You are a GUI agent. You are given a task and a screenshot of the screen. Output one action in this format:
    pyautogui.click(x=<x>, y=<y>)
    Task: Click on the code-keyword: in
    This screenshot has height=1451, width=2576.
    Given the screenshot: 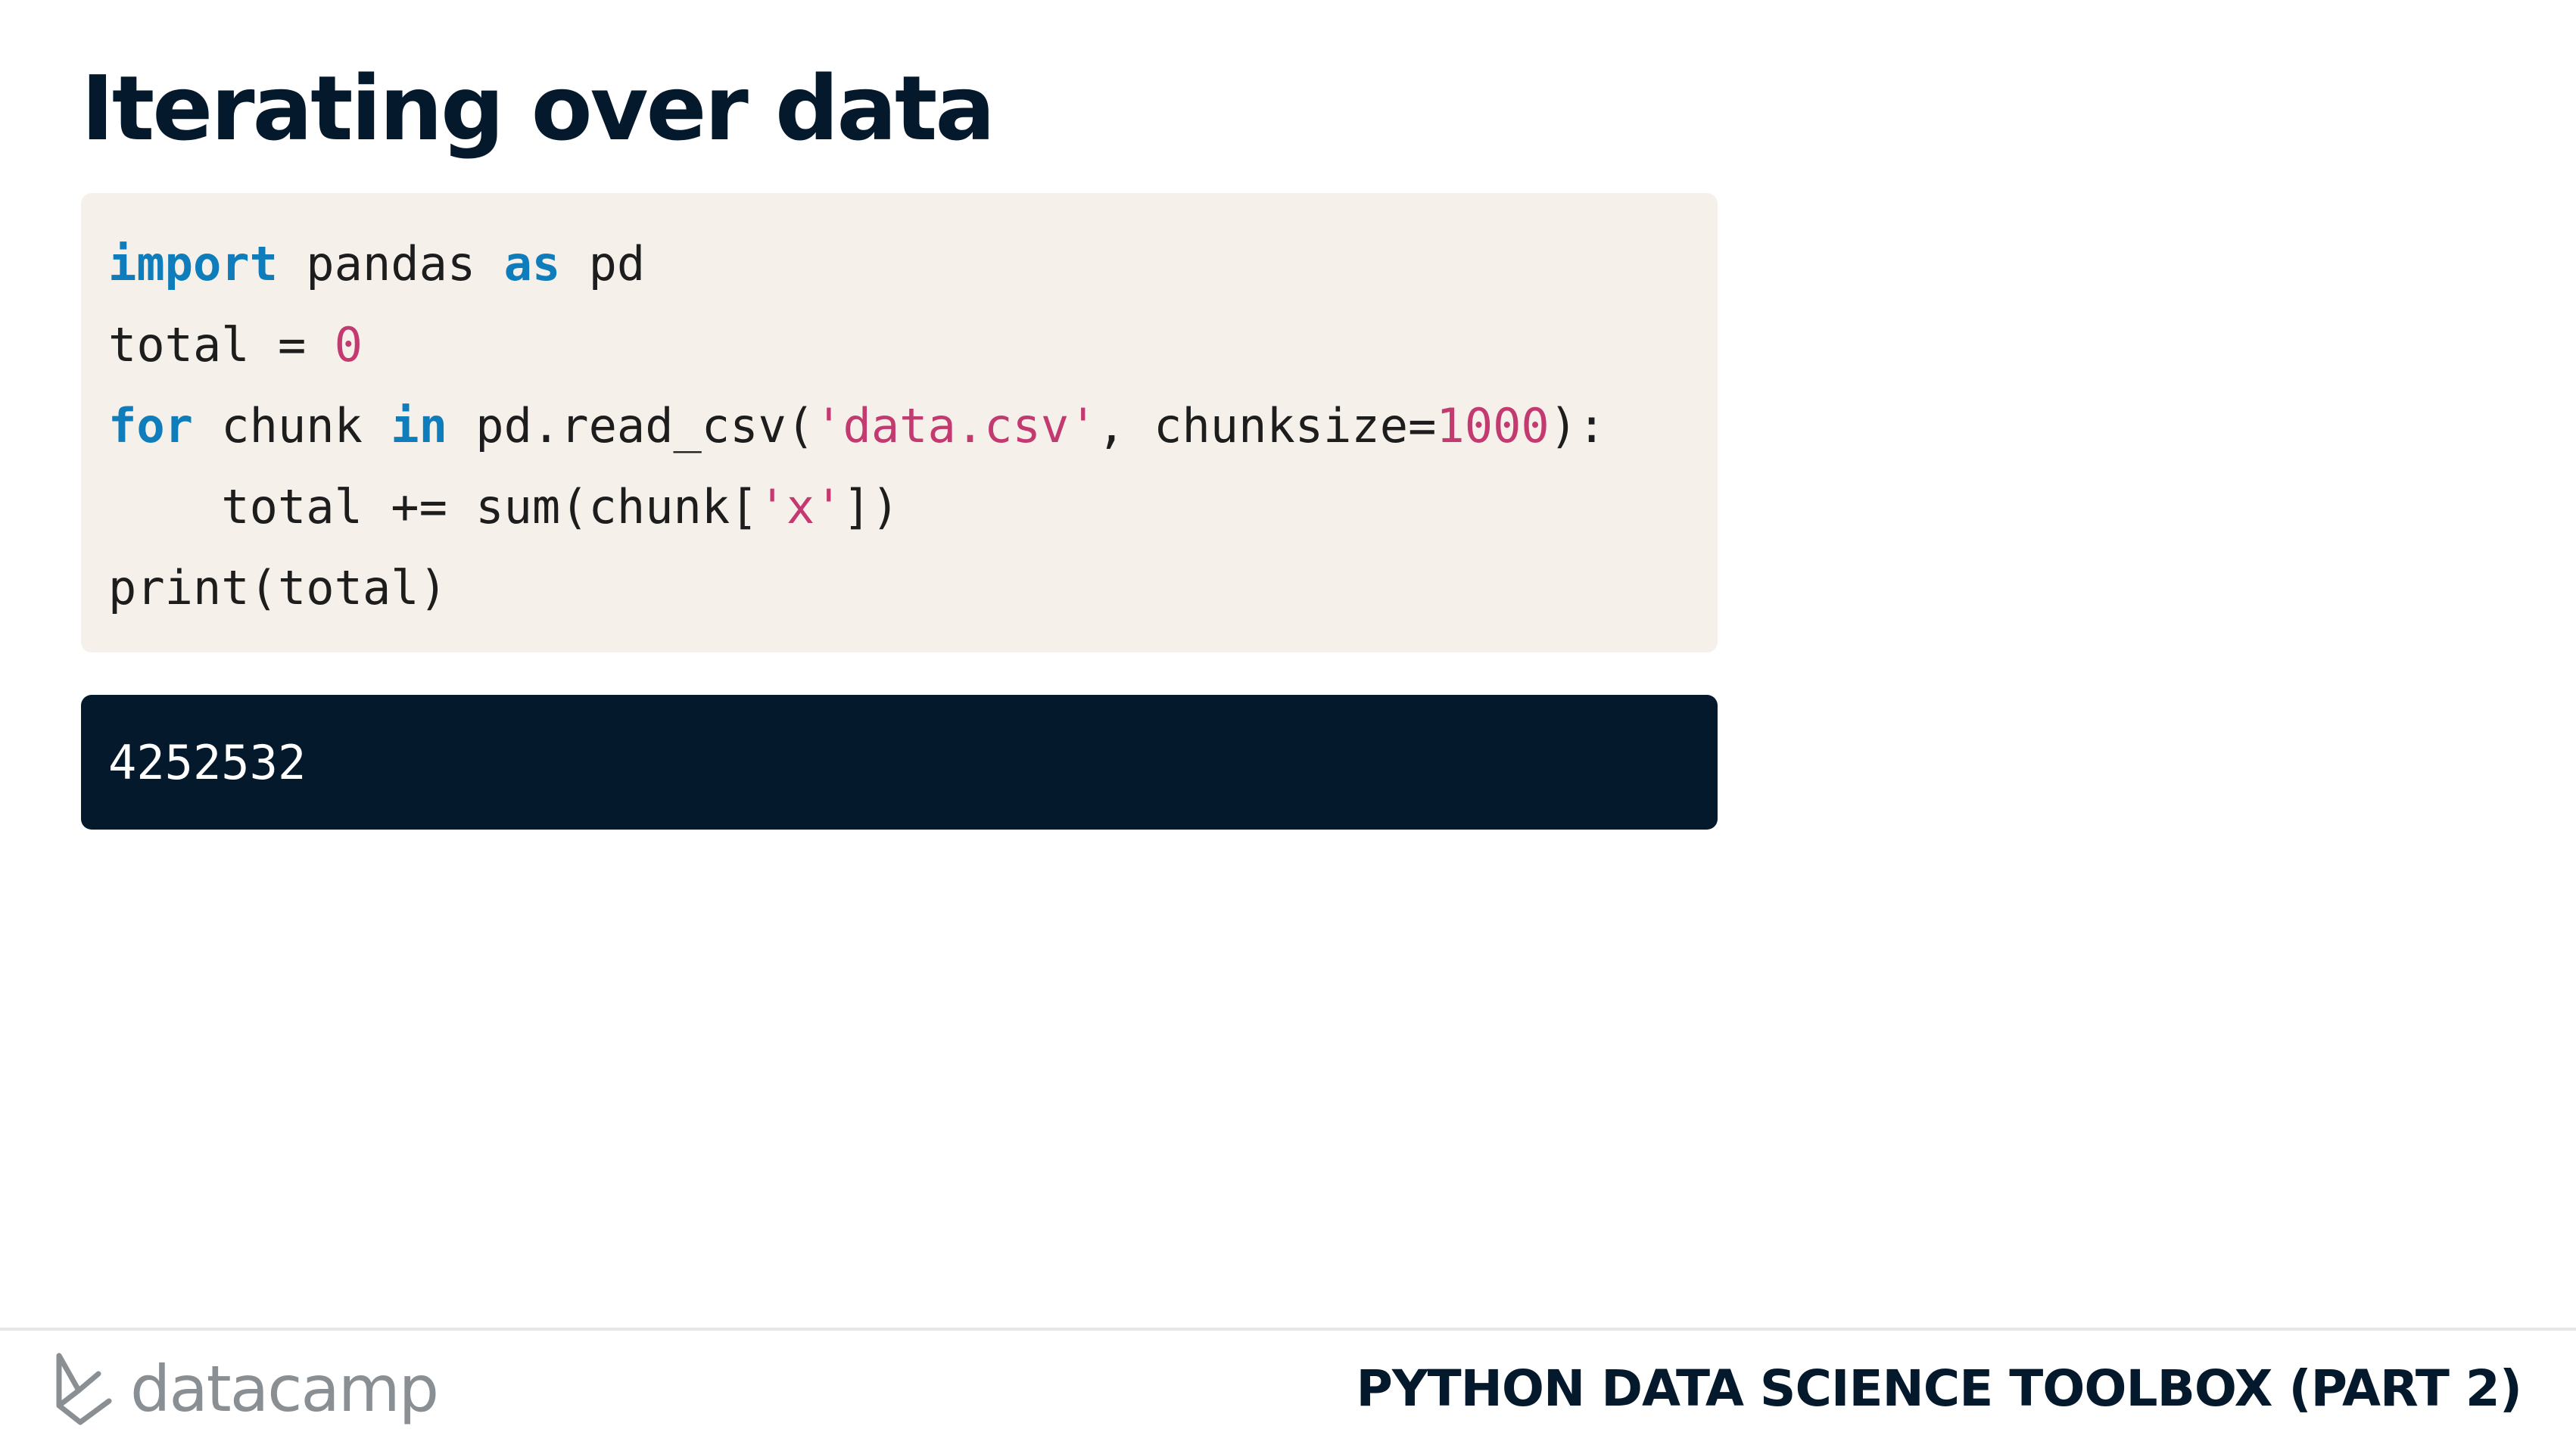 What is the action you would take?
    pyautogui.click(x=419, y=425)
    